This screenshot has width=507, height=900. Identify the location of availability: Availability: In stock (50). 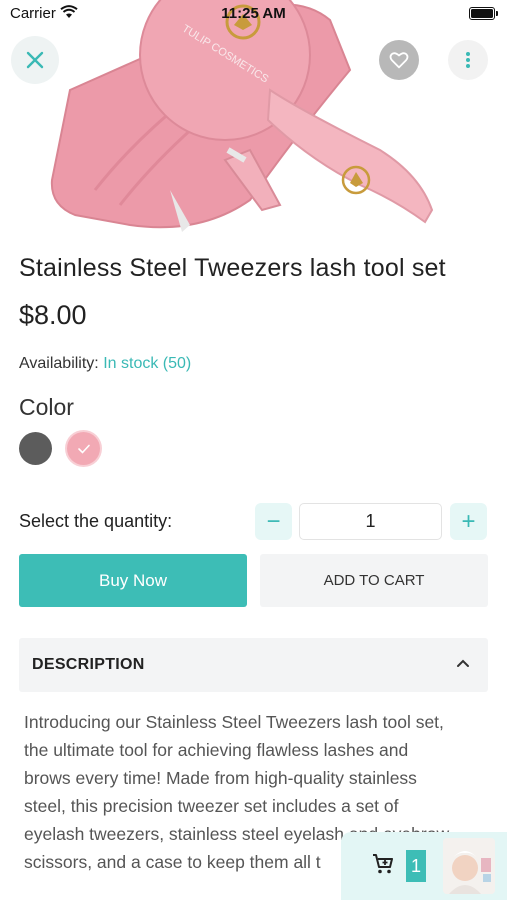
(105, 364).